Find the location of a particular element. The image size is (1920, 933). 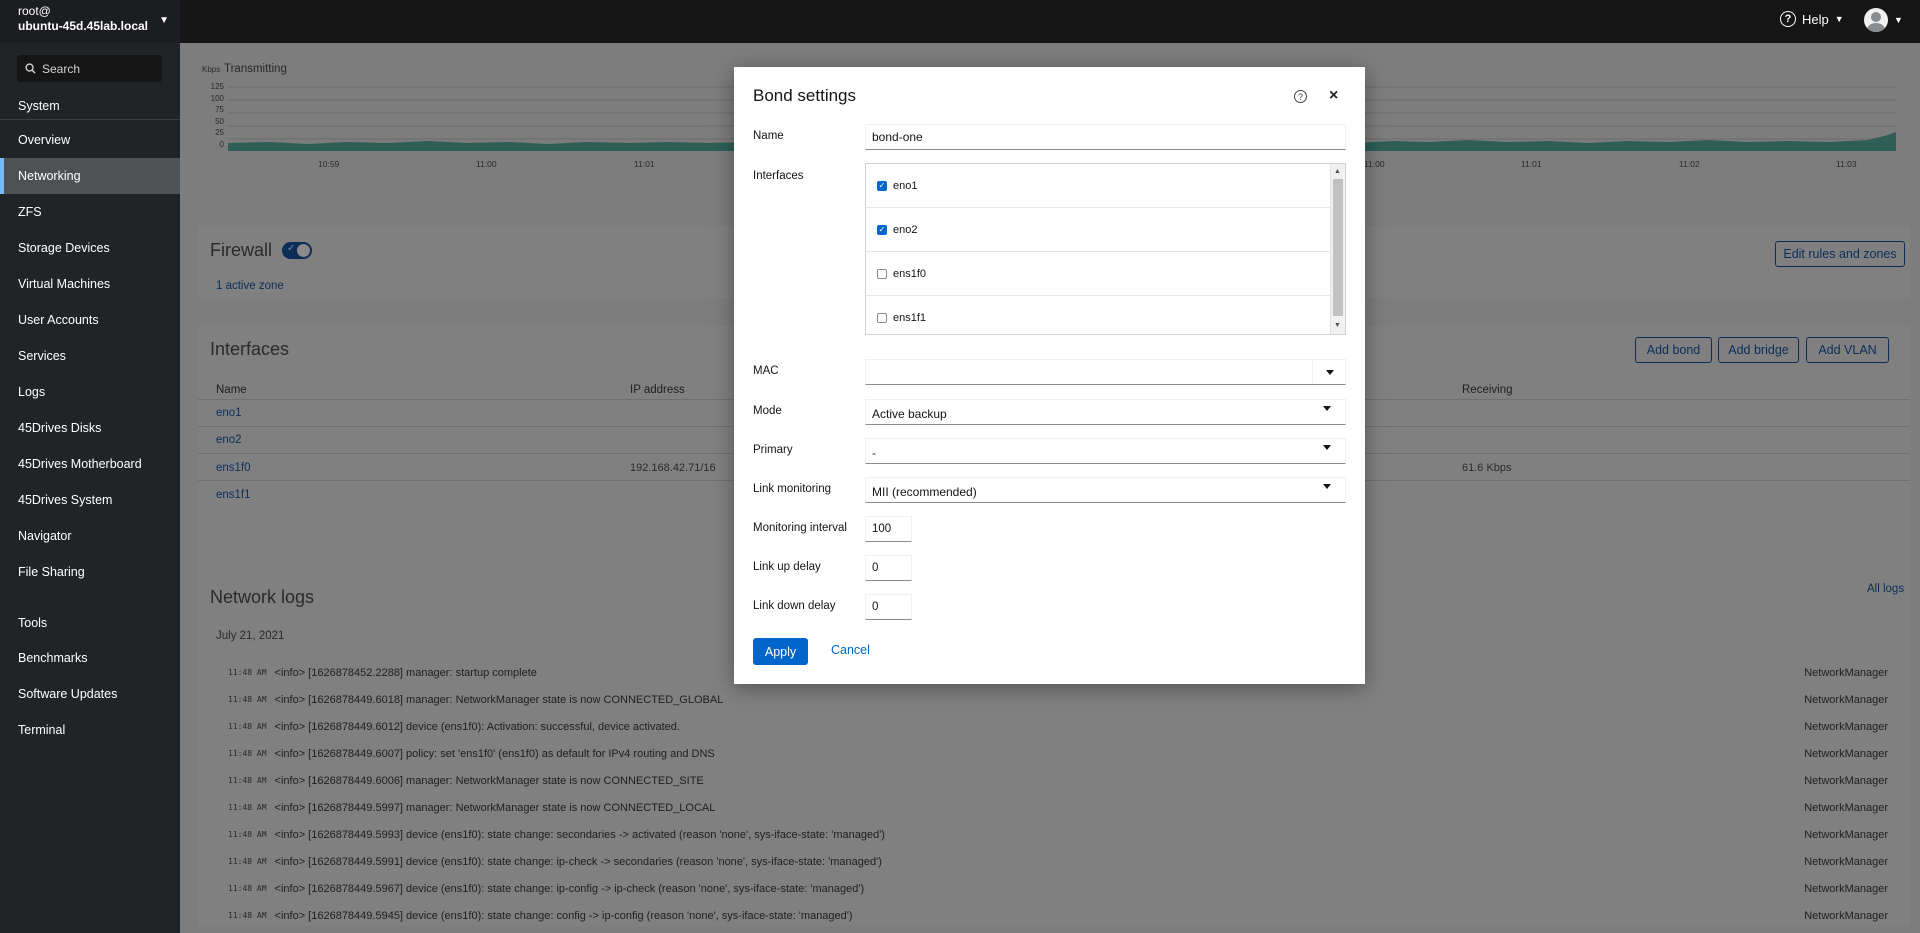

interface-option-label: eno2 is located at coordinates (905, 229).